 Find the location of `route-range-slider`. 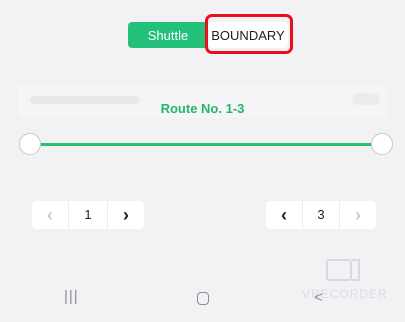

route-range-slider is located at coordinates (206, 144).